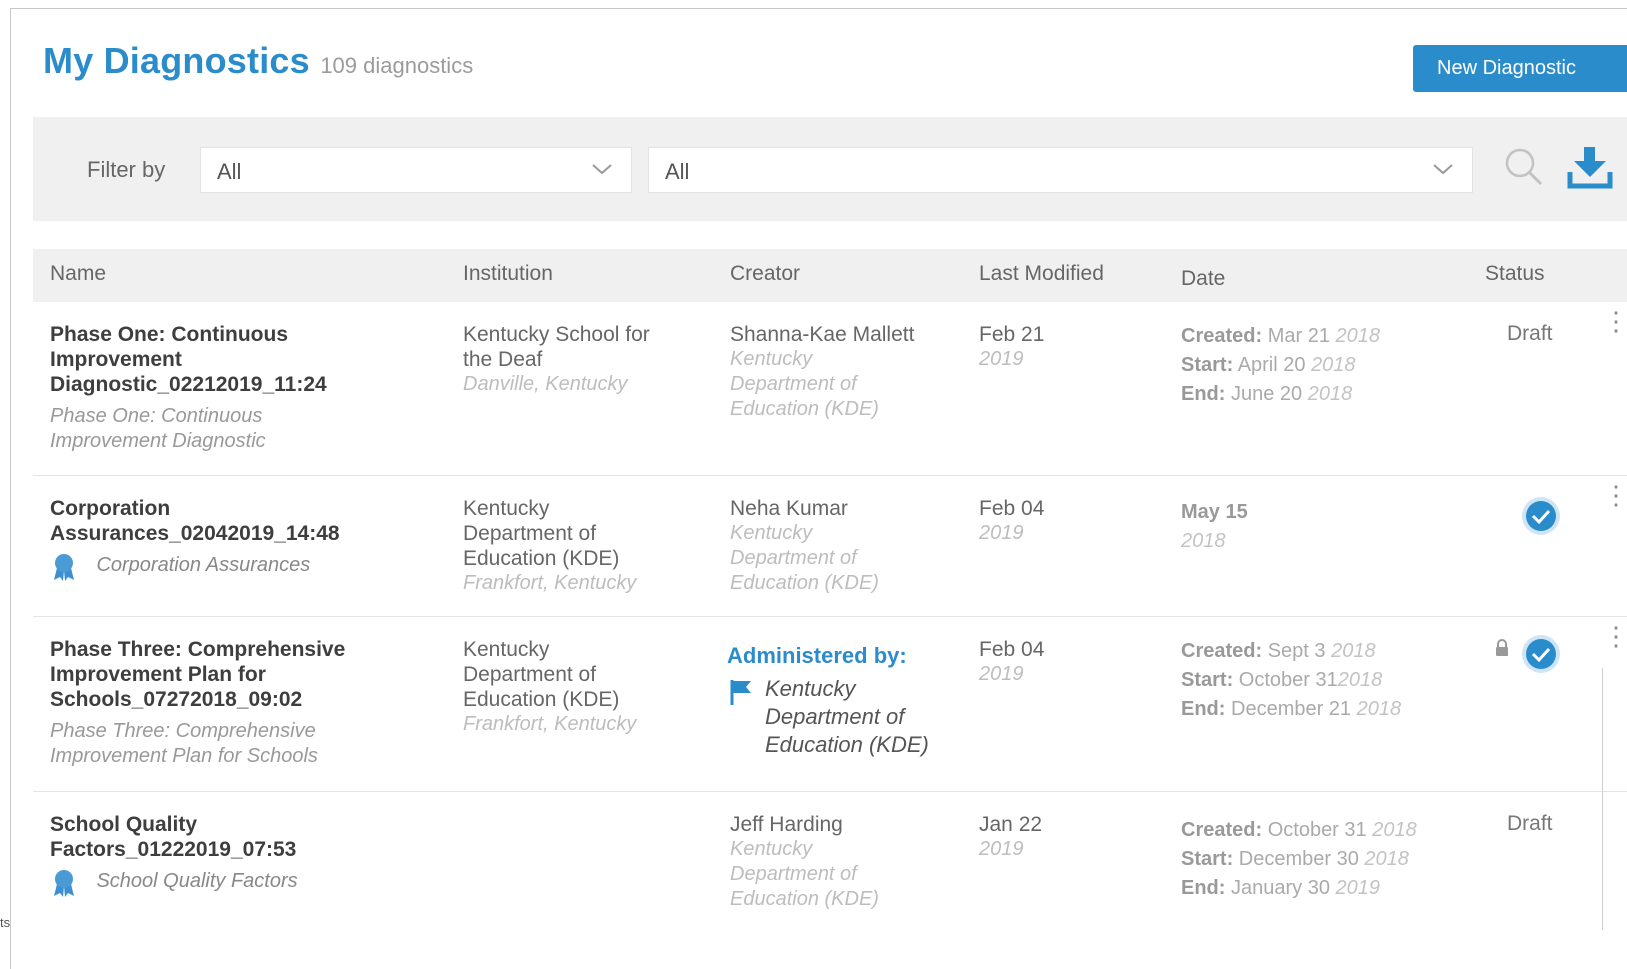 The height and width of the screenshot is (969, 1627). Describe the element at coordinates (1602, 799) in the screenshot. I see `scrollbar` at that location.